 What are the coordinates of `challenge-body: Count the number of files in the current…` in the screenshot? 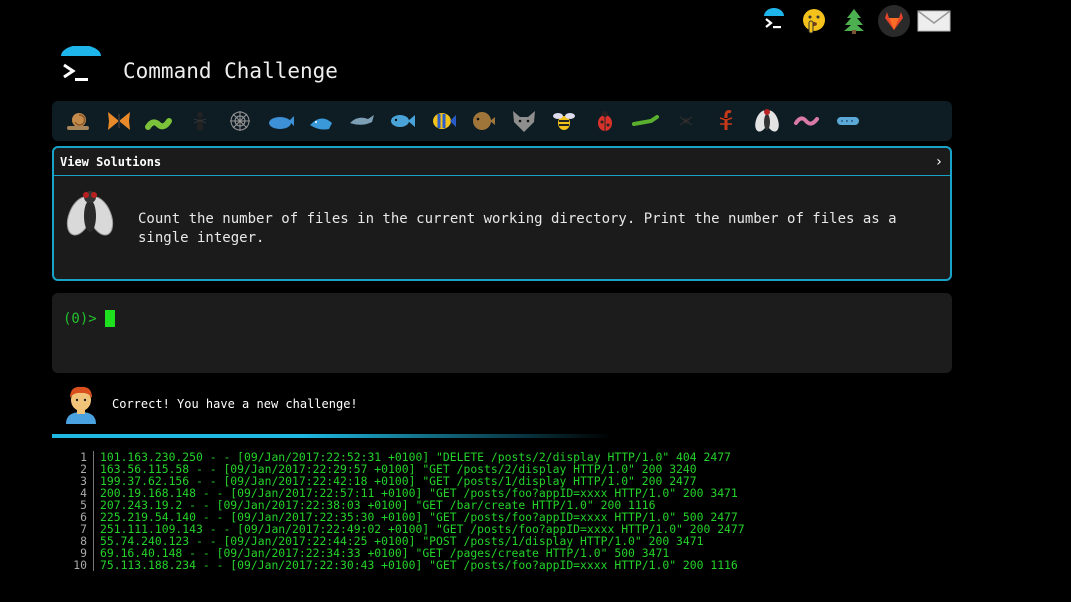 It's located at (502, 227).